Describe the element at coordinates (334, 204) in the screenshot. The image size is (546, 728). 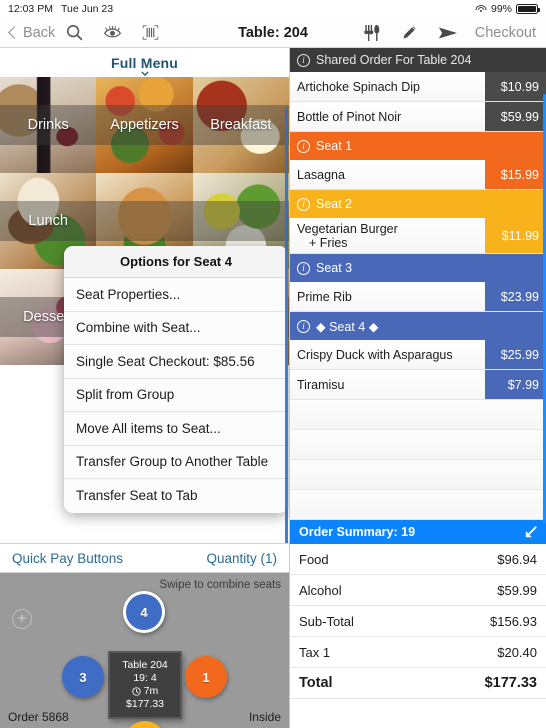
I see `seat-label: Seat 2` at that location.